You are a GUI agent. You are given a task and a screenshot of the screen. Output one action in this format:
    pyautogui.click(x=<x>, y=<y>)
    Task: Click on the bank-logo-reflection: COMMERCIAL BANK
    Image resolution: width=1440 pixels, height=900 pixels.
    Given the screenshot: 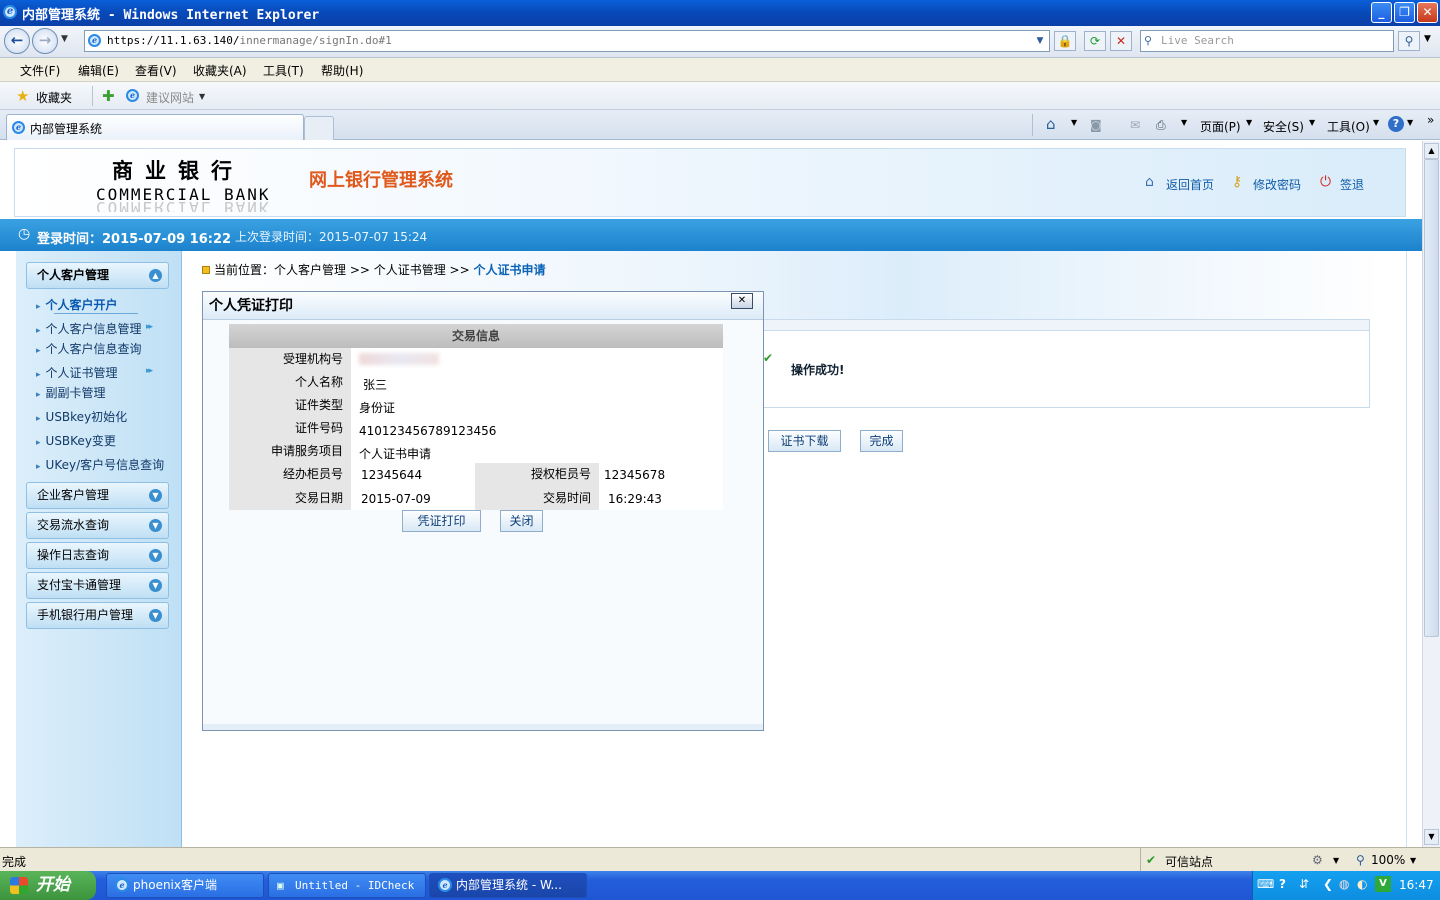 What is the action you would take?
    pyautogui.click(x=183, y=207)
    